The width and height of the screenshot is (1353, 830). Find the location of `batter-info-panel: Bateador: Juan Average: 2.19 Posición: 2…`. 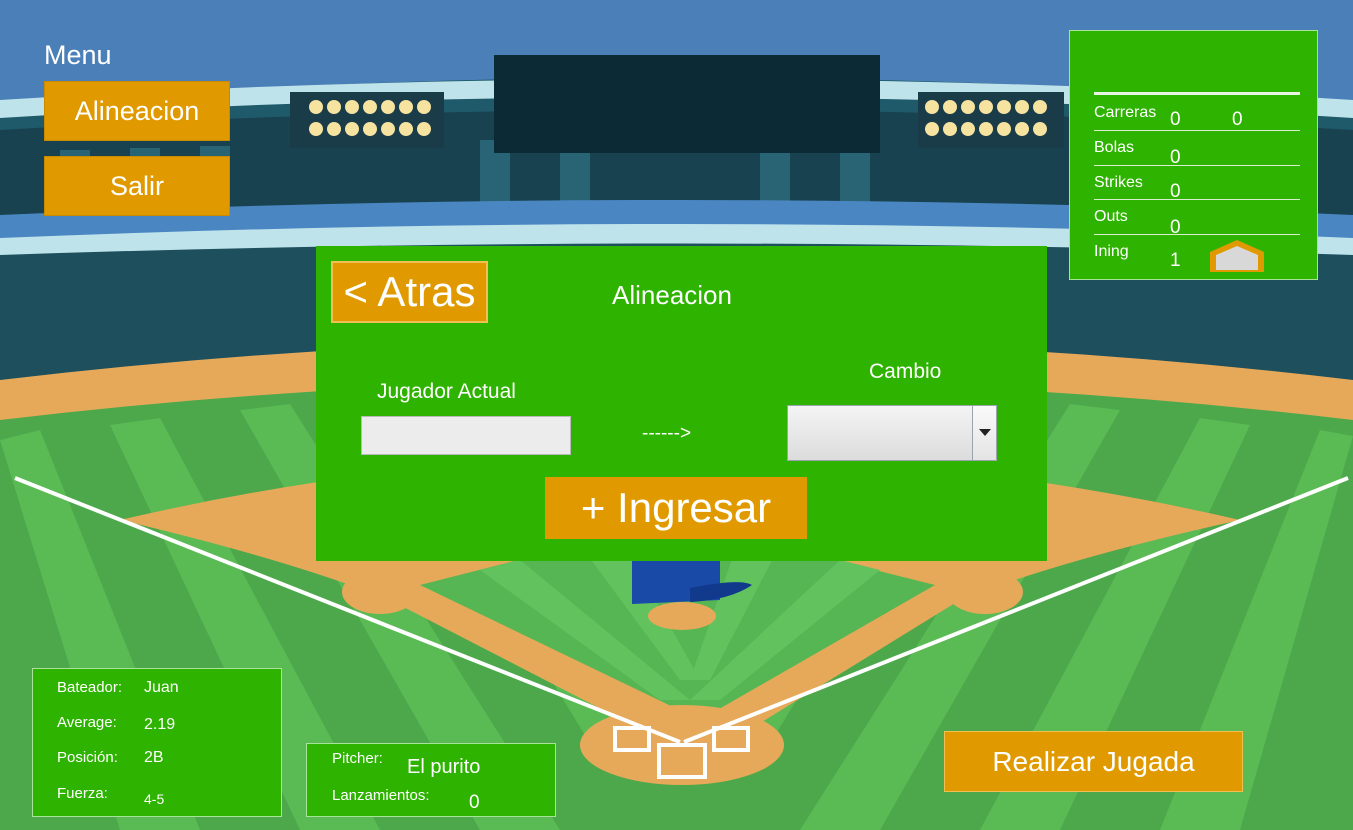

batter-info-panel: Bateador: Juan Average: 2.19 Posición: 2… is located at coordinates (157, 742).